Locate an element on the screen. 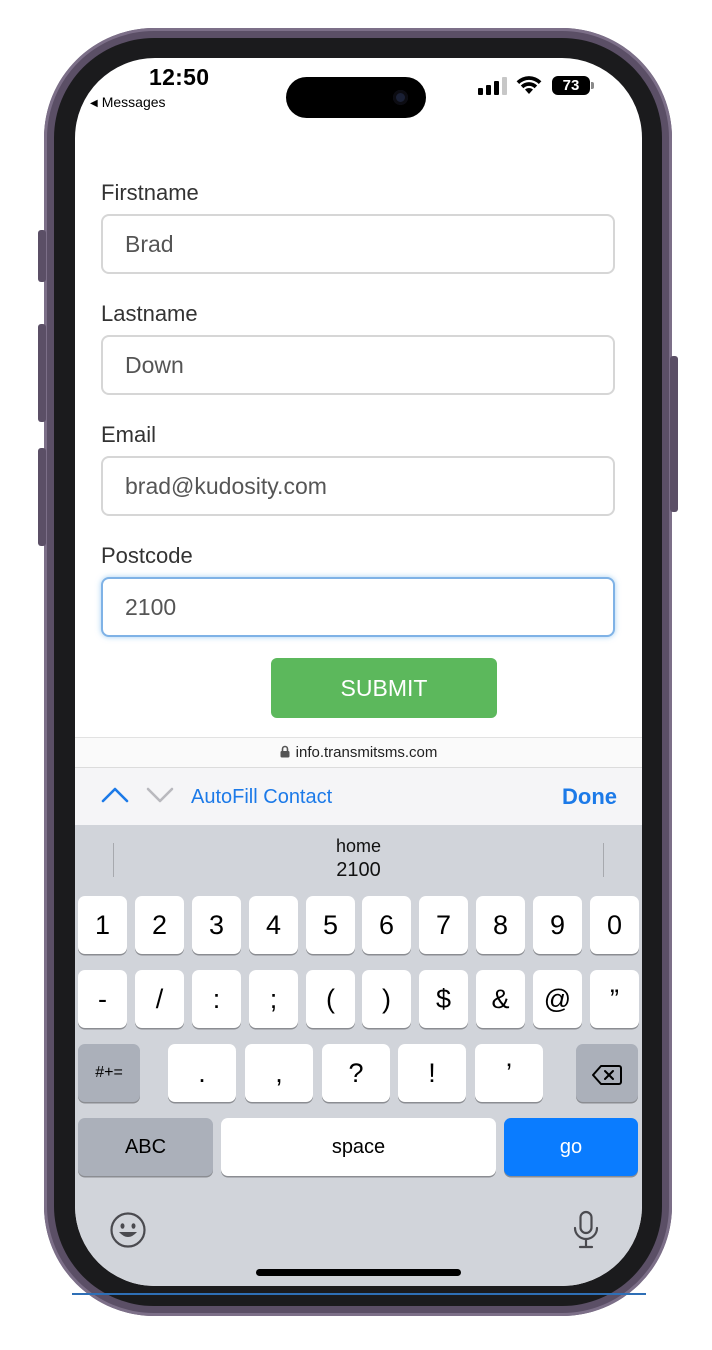 This screenshot has height=1350, width=712. lastname-label: Lastname is located at coordinates (149, 313).